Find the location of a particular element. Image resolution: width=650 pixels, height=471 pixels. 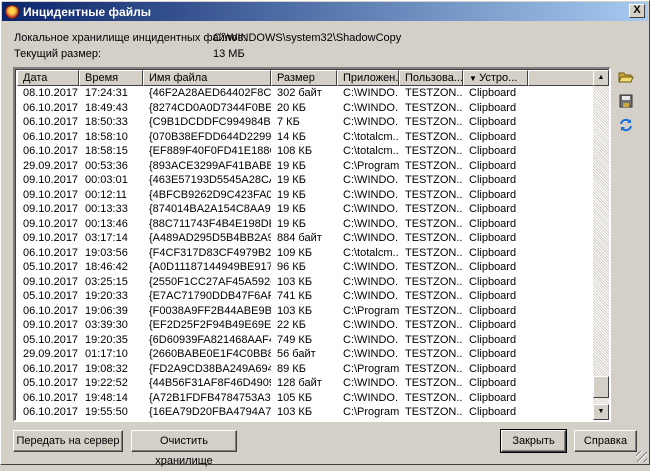

table-cell: 18:50:33 is located at coordinates (106, 122).